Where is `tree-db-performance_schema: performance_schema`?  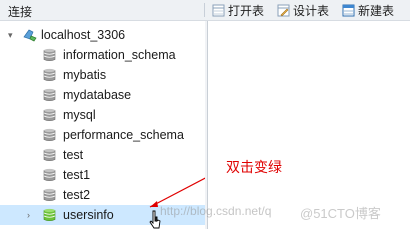 tree-db-performance_schema: performance_schema is located at coordinates (102, 135).